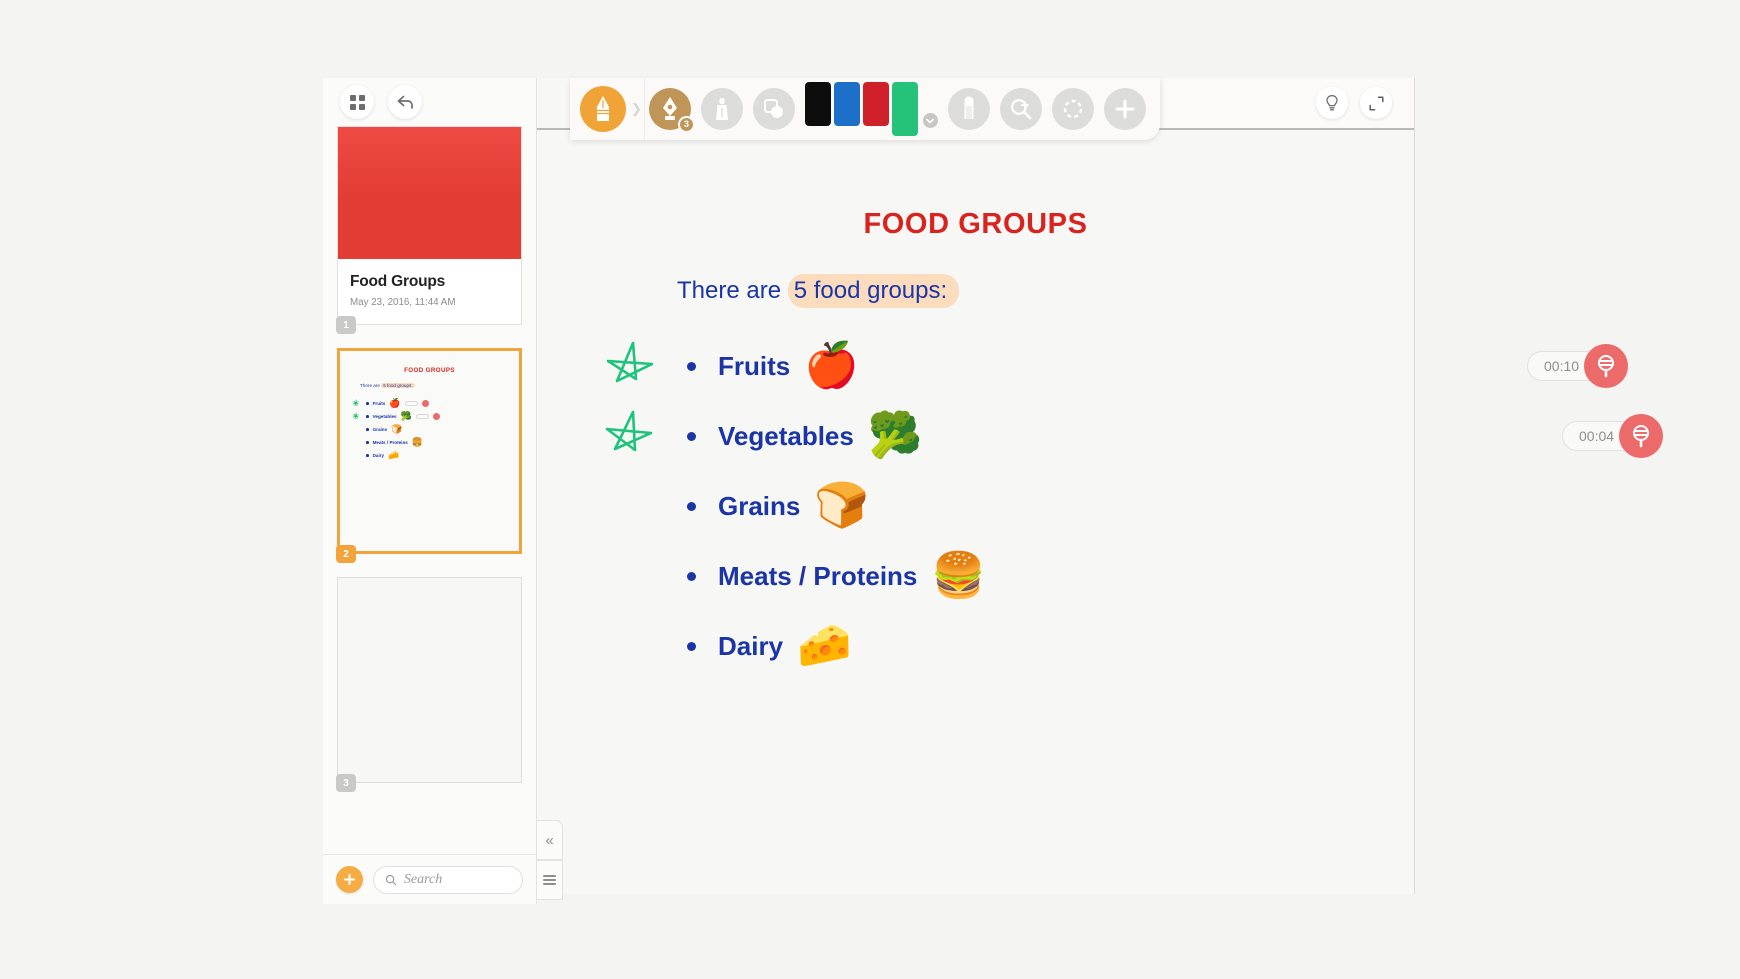 This screenshot has width=1740, height=979. I want to click on list-item: Fruits 🍎 00:10, so click(1083, 366).